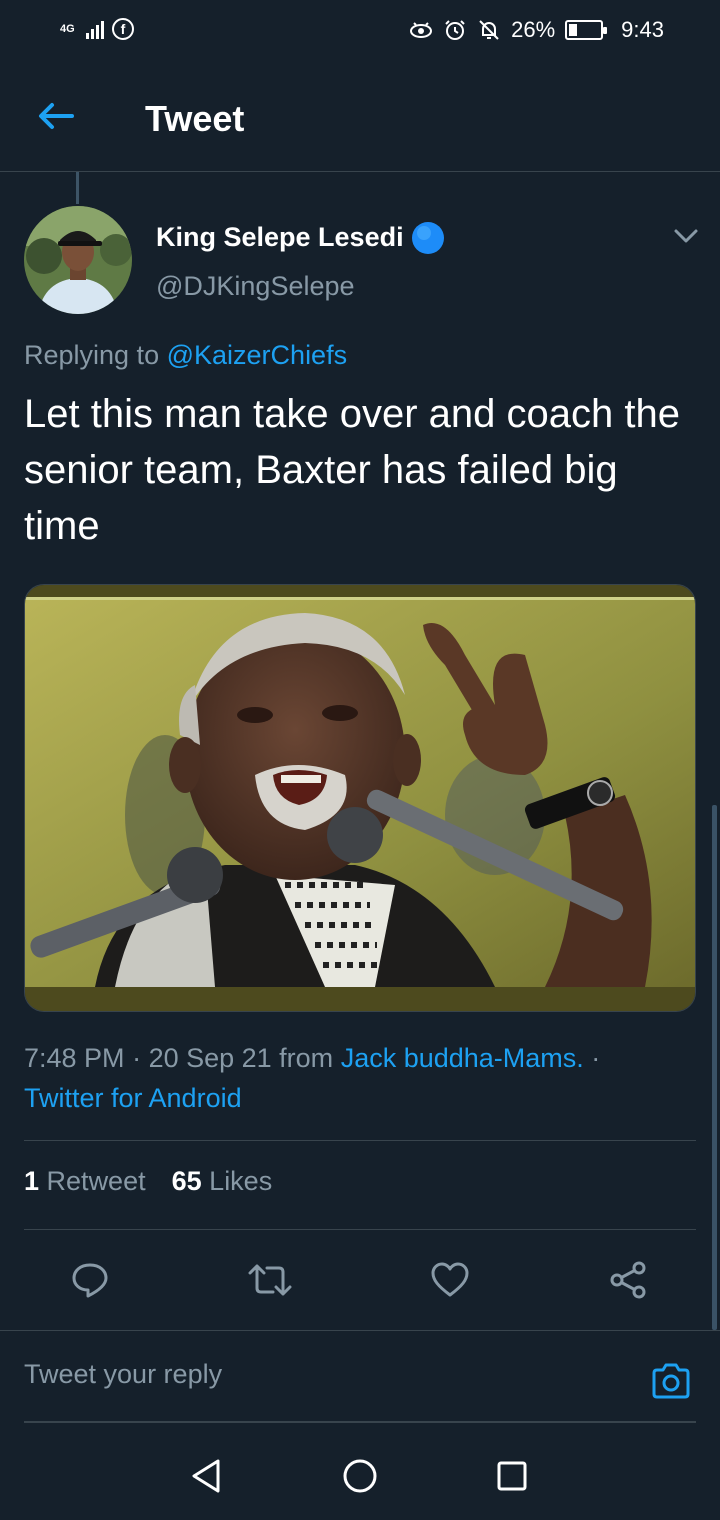  What do you see at coordinates (67, 28) in the screenshot?
I see `network-type: 4G` at bounding box center [67, 28].